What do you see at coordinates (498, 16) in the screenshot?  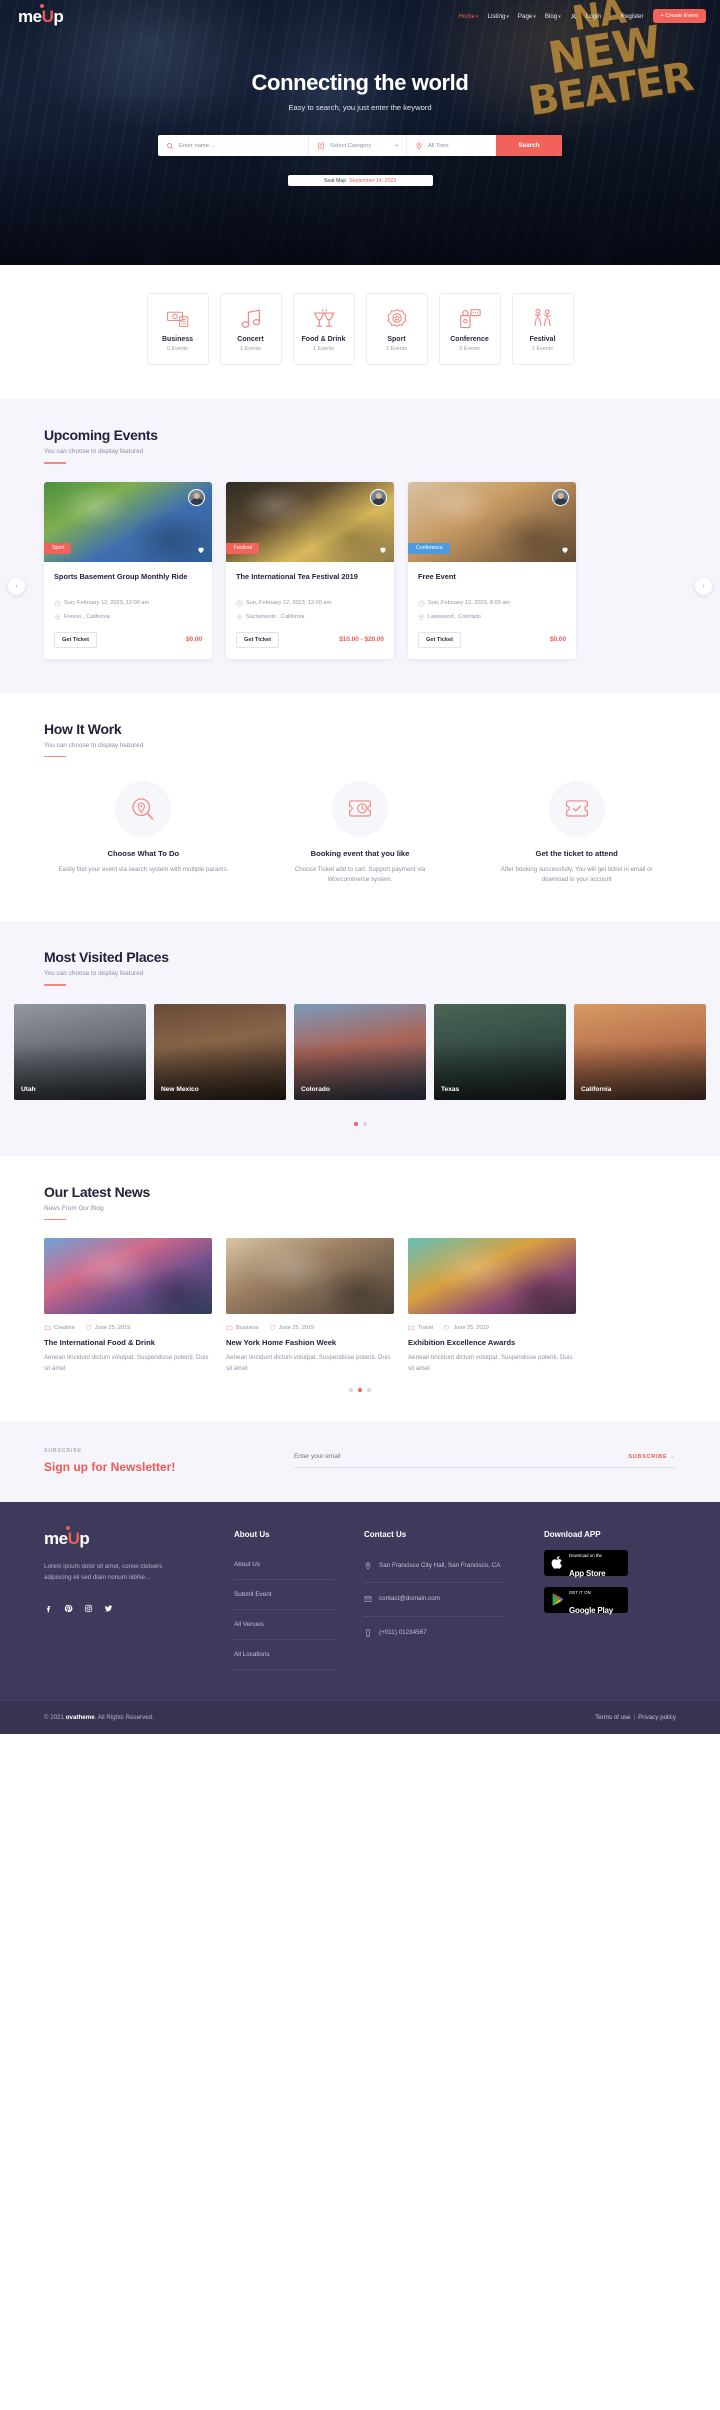 I see `nav-item-listing: Listing▾` at bounding box center [498, 16].